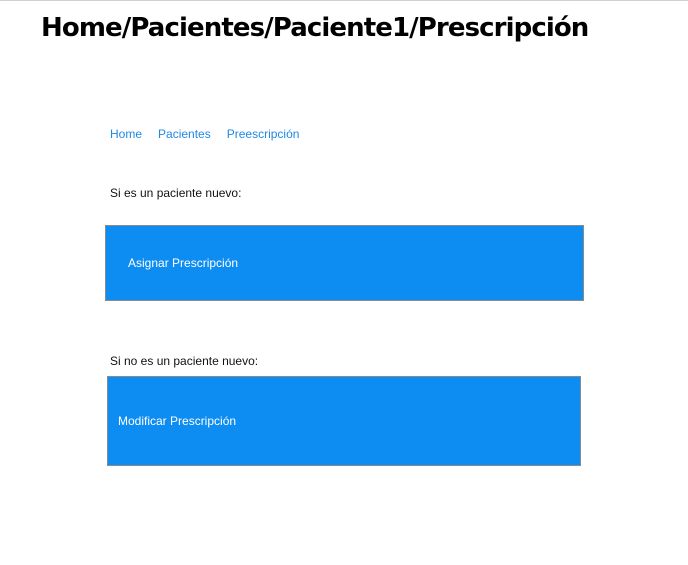 The height and width of the screenshot is (565, 688). I want to click on assign-prescription-button: Asignar Prescripción, so click(344, 263).